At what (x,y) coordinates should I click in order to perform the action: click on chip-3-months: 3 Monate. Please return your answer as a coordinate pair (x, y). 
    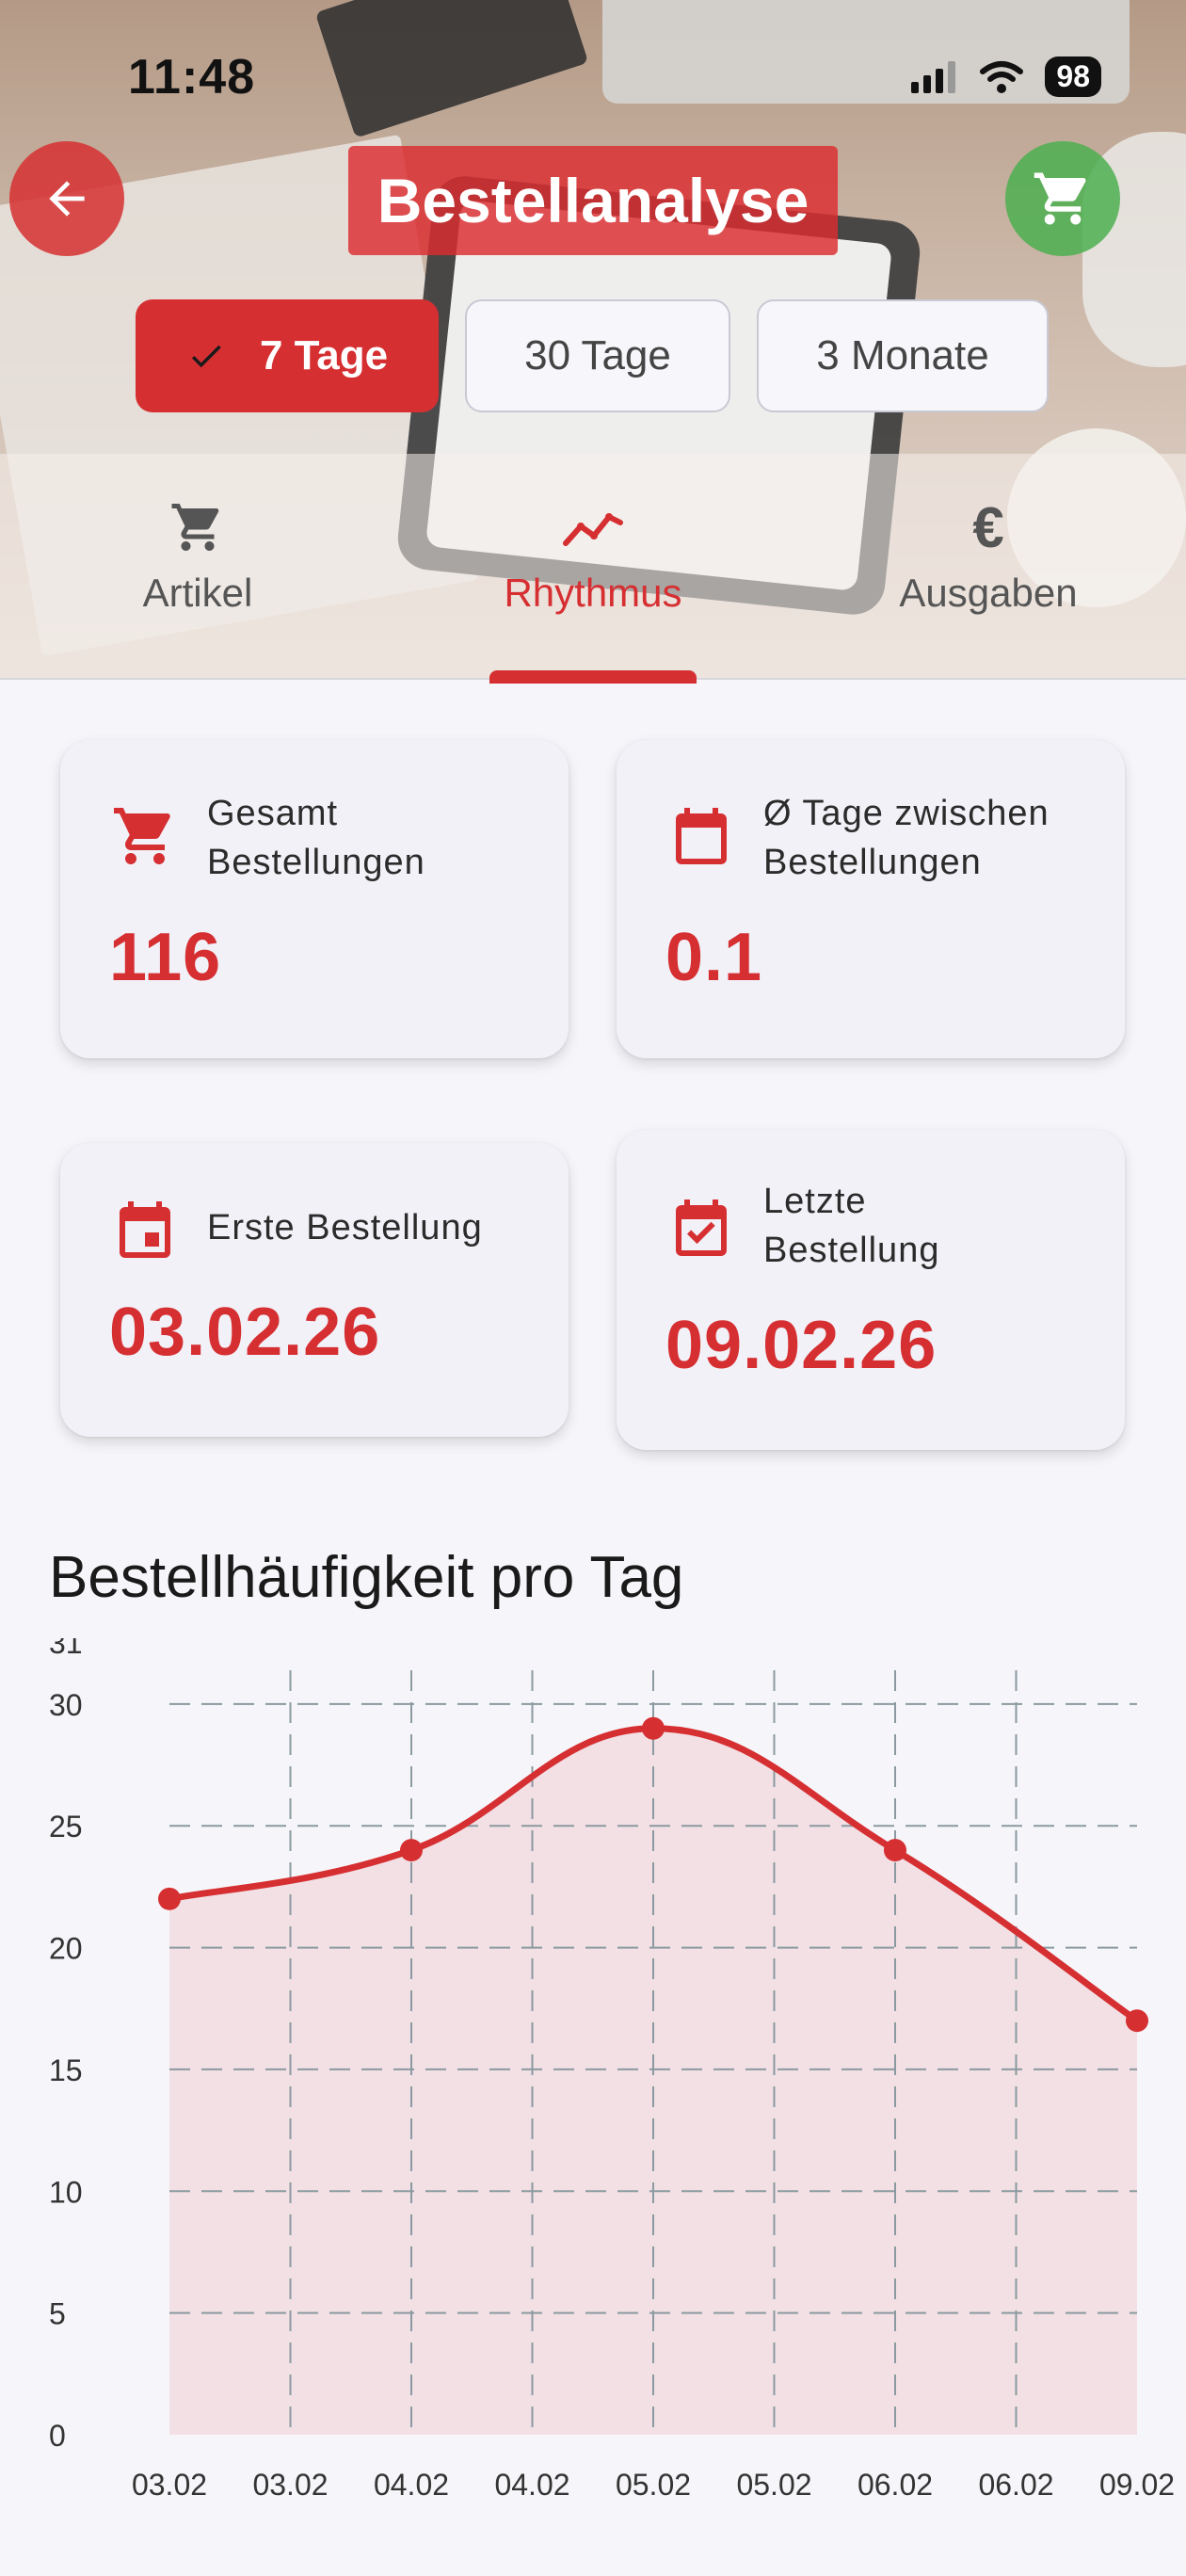
    Looking at the image, I should click on (903, 355).